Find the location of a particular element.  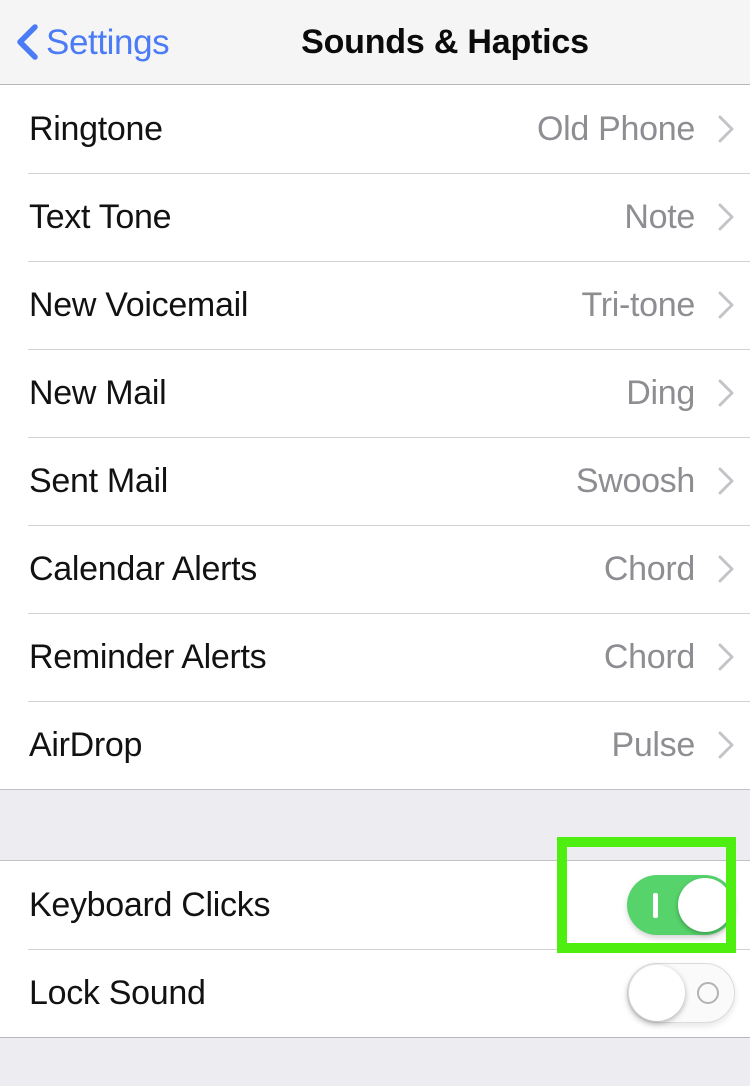

row-label: Sent Mail is located at coordinates (99, 481).